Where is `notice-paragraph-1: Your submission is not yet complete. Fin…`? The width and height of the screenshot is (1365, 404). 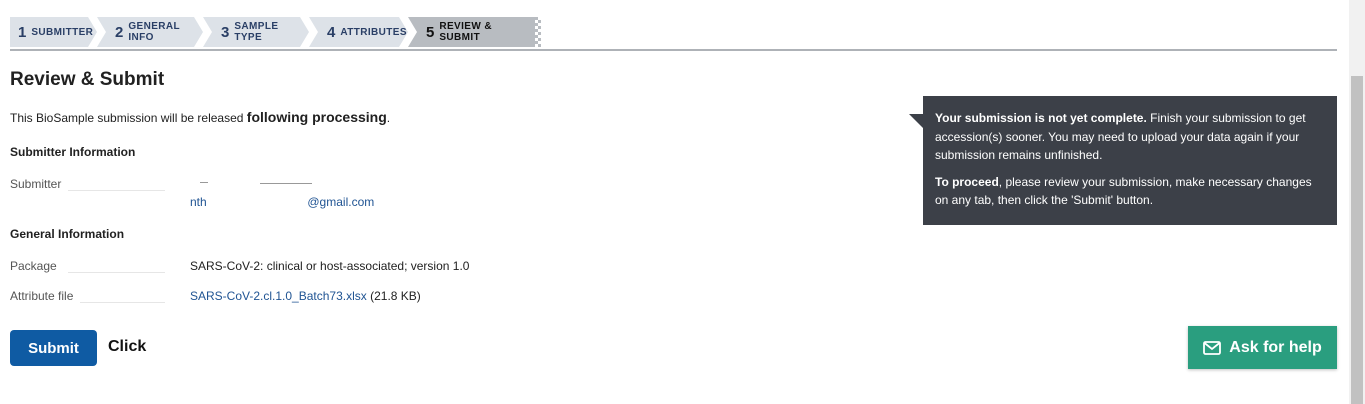
notice-paragraph-1: Your submission is not yet complete. Fin… is located at coordinates (1130, 137).